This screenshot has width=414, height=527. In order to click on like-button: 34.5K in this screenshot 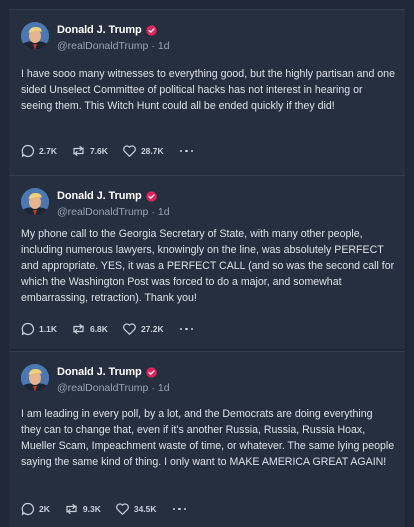, I will do `click(136, 509)`.